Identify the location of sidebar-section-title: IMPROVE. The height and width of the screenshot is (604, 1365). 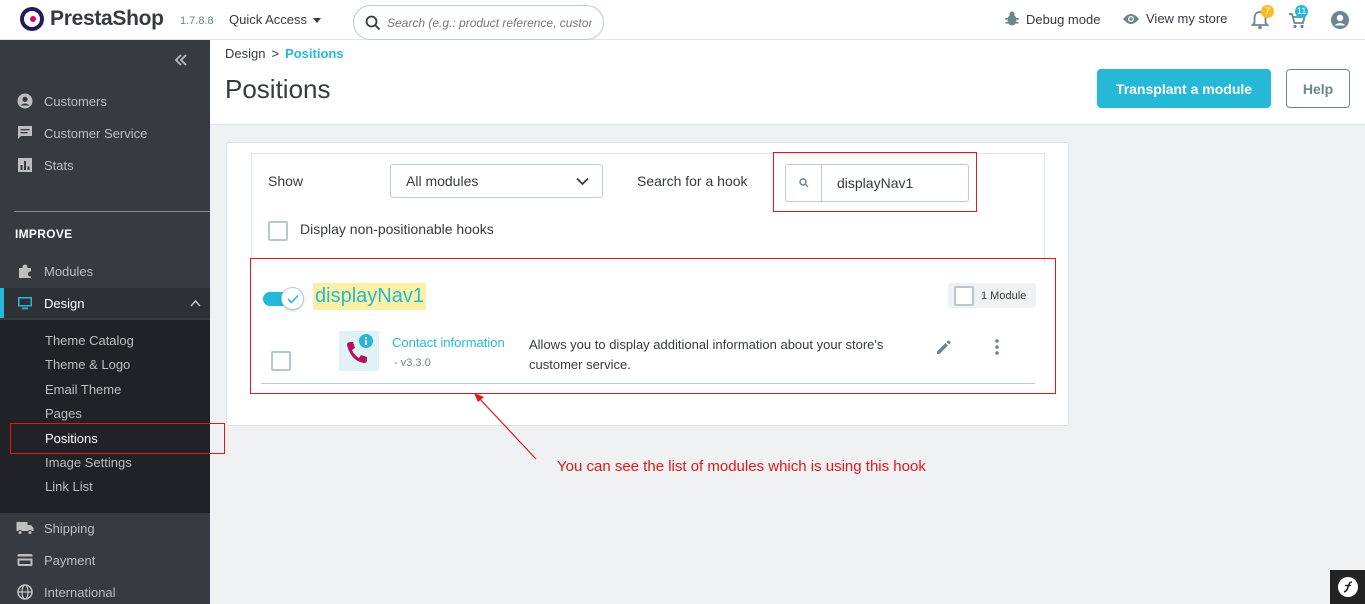
(44, 234).